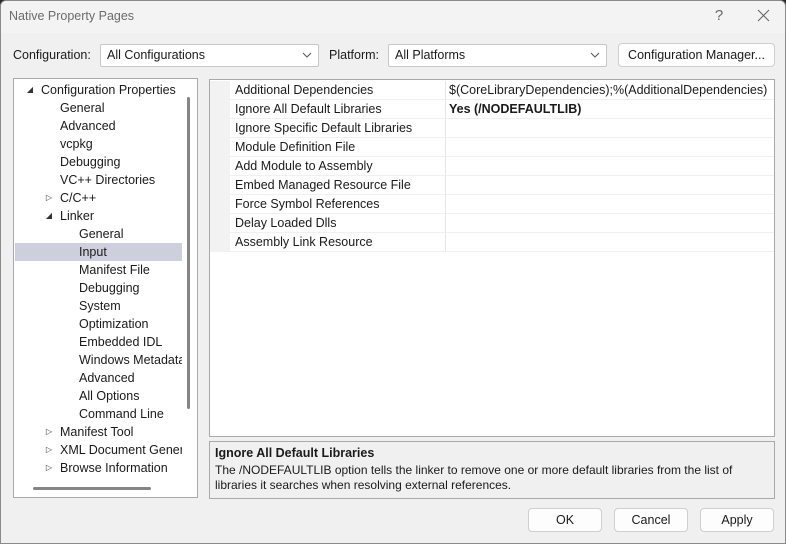 This screenshot has width=786, height=544. Describe the element at coordinates (338, 204) in the screenshot. I see `property-name: Force Symbol References` at that location.